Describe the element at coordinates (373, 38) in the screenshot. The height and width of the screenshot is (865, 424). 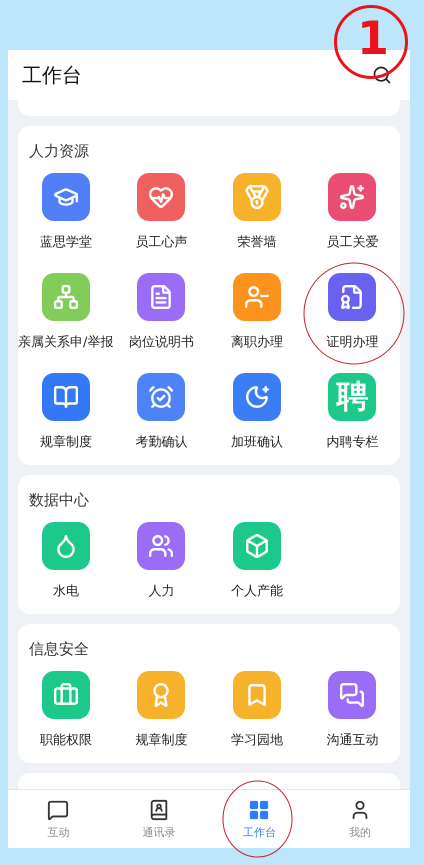
I see `annotation-number: 1` at that location.